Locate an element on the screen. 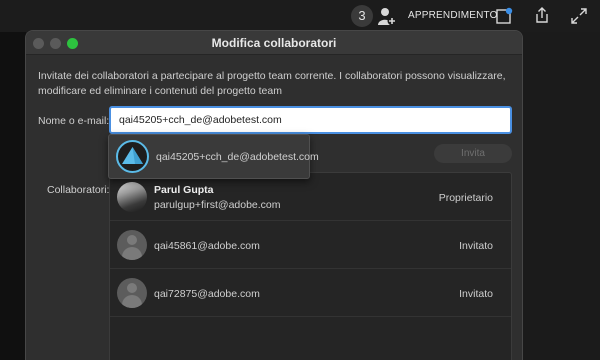  name-email-label: Nome o e-mail: is located at coordinates (74, 121).